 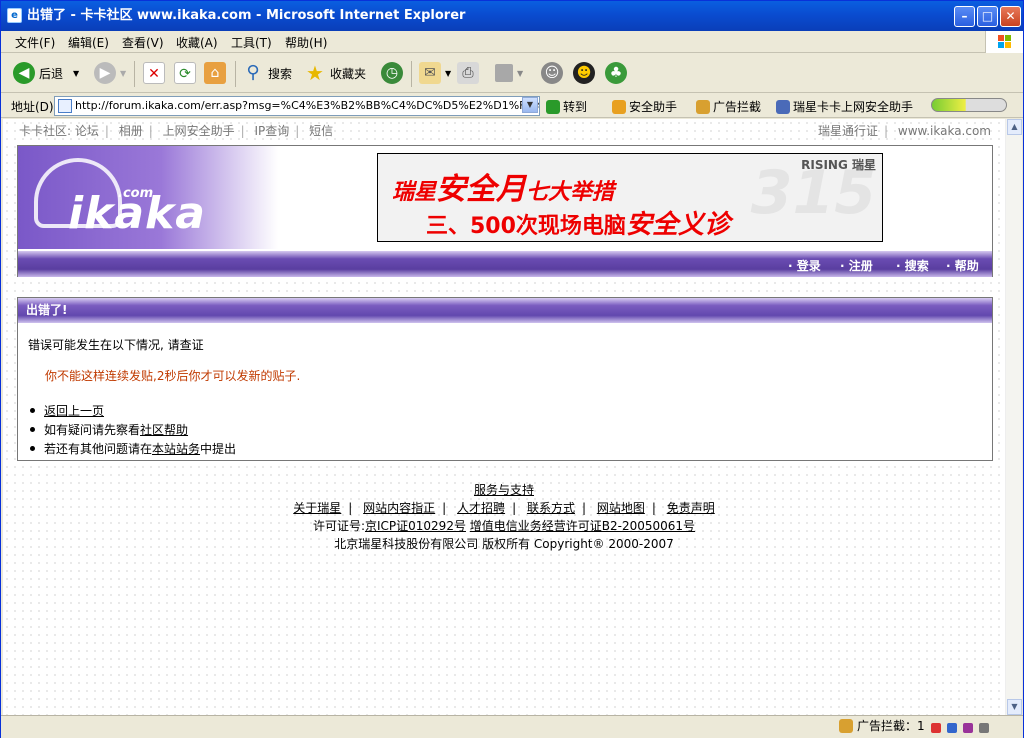 What do you see at coordinates (173, 376) in the screenshot?
I see `error-message: 你不能这样连续发贴,2秒后你才可以发新的贴子.` at bounding box center [173, 376].